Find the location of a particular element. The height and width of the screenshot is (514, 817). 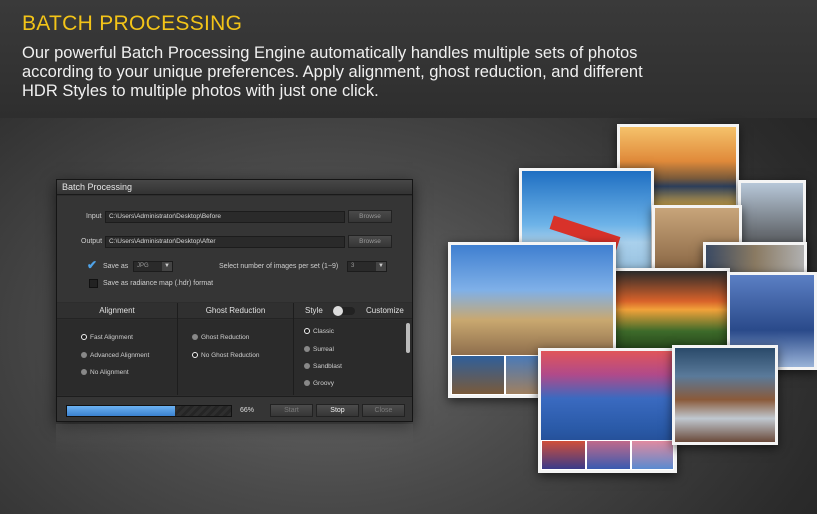

radio-advanced-alignment: Advanced Alignment is located at coordinates (115, 355).